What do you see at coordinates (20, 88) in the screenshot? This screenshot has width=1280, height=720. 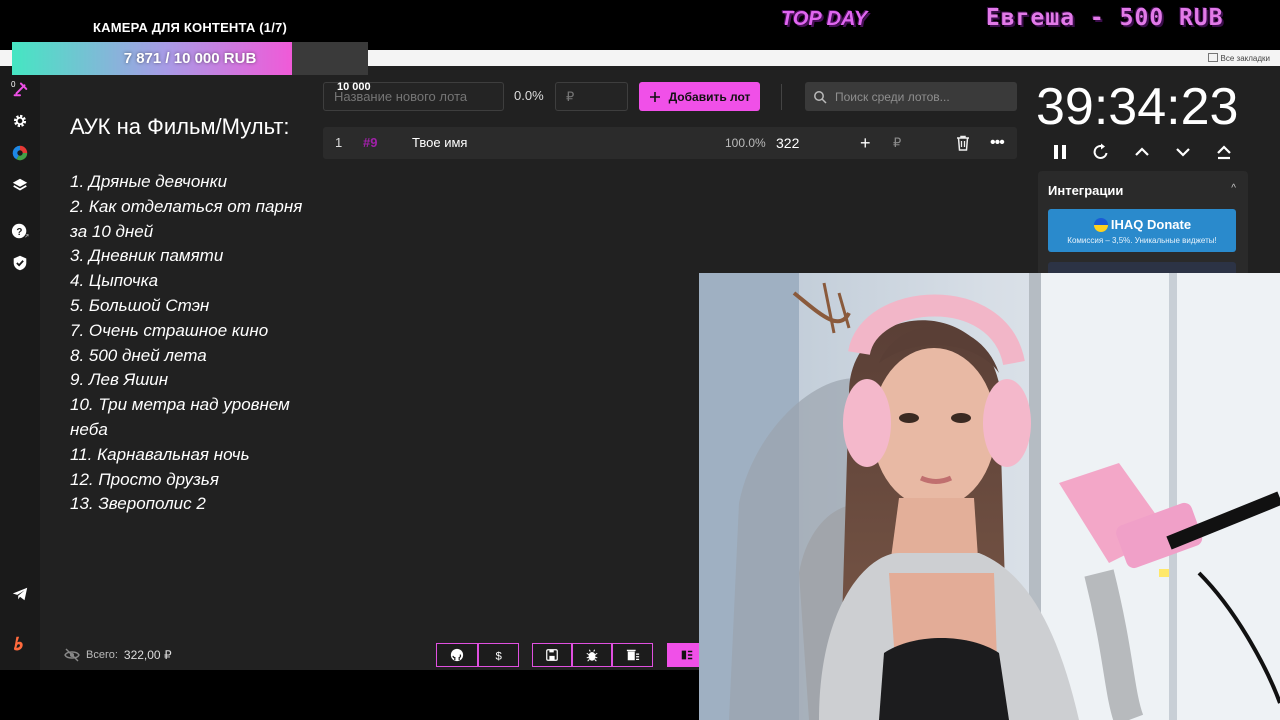 I see `auction-icon: 0` at bounding box center [20, 88].